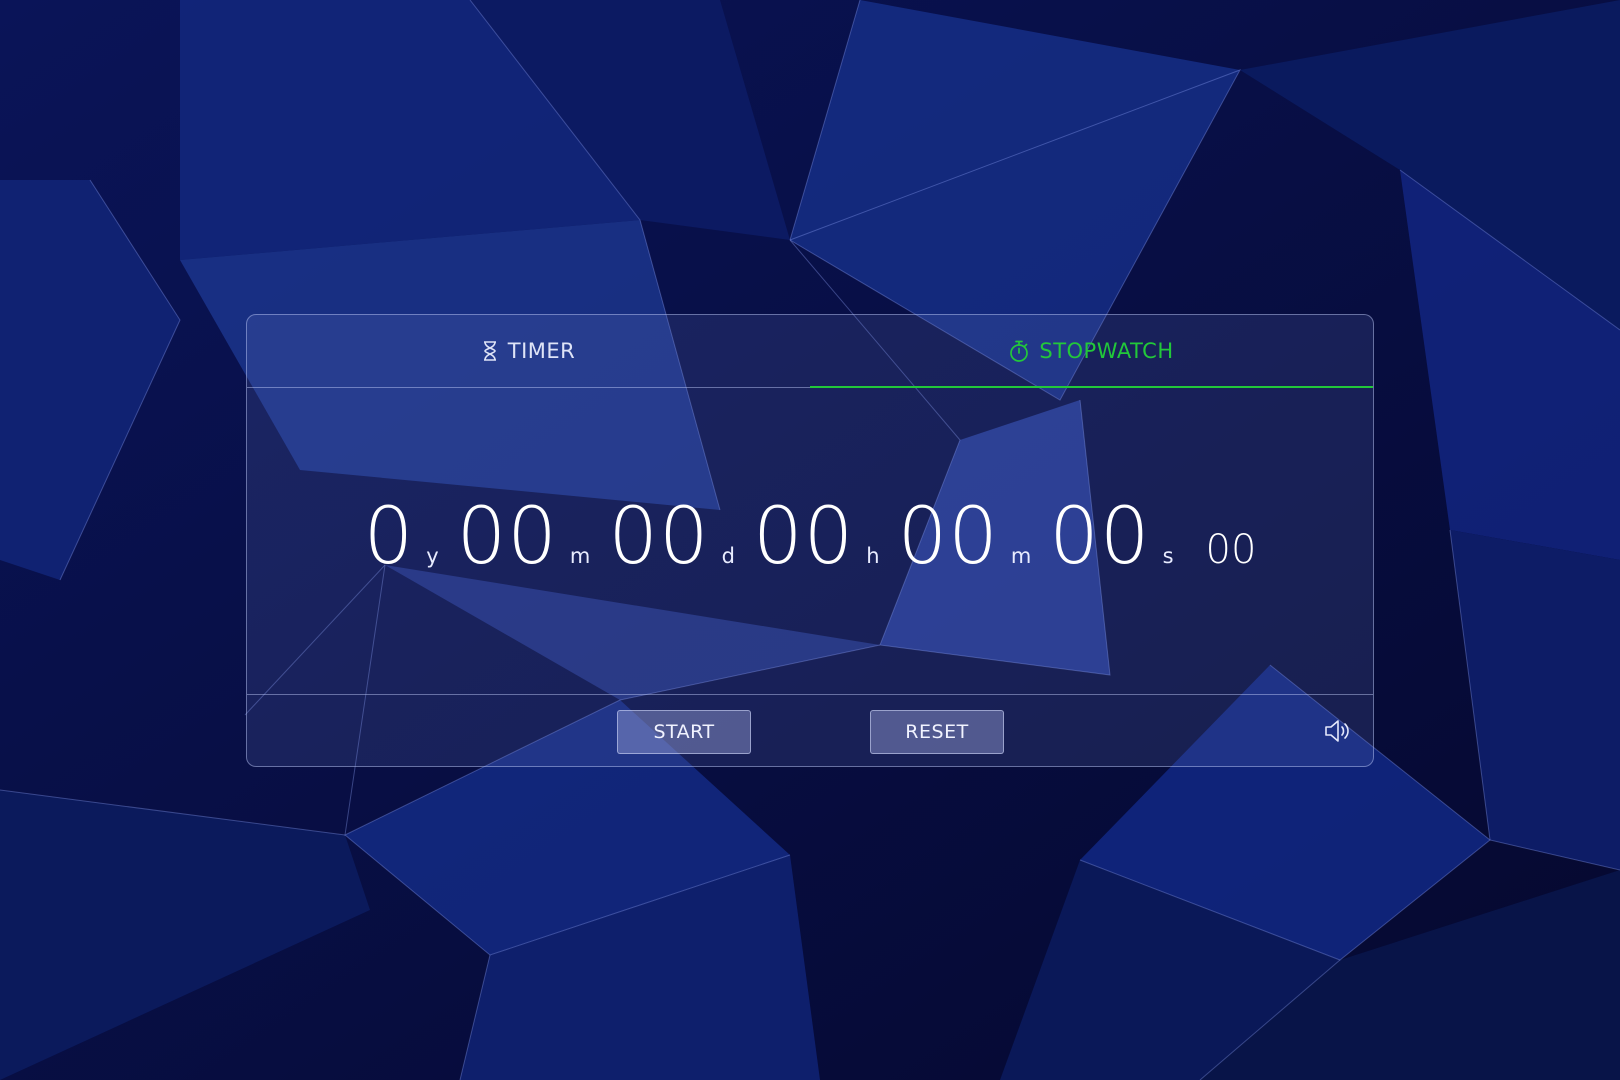 Image resolution: width=1620 pixels, height=1080 pixels. Describe the element at coordinates (1338, 731) in the screenshot. I see `speaker-icon` at that location.